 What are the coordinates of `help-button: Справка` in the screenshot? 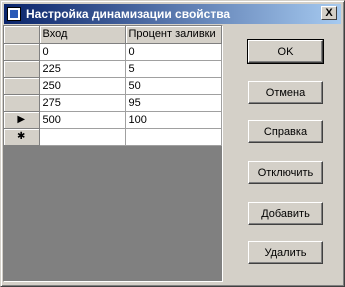 It's located at (285, 131).